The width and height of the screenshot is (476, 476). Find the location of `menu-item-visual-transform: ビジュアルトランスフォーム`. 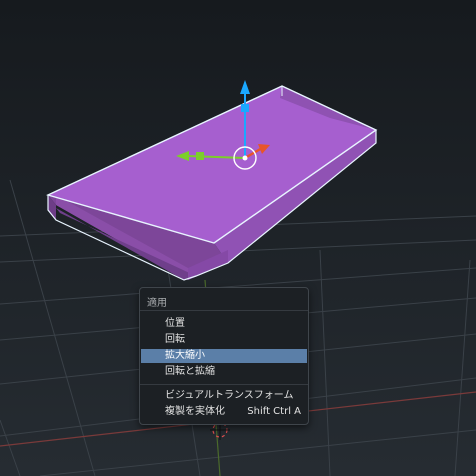

menu-item-visual-transform: ビジュアルトランスフォーム is located at coordinates (224, 396).